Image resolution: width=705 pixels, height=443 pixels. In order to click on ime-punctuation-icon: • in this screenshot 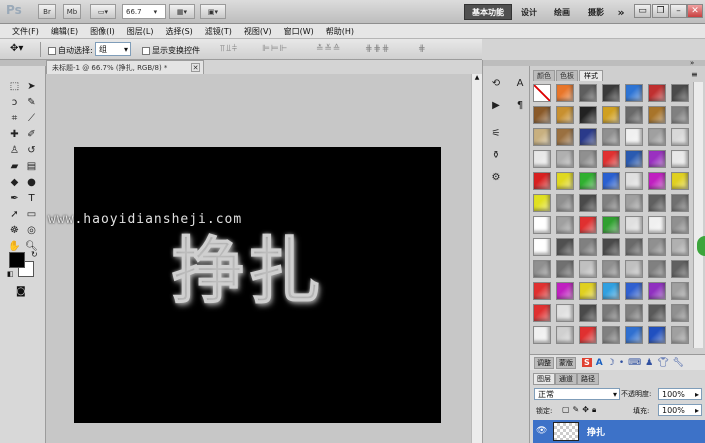, I will do `click(621, 363)`.